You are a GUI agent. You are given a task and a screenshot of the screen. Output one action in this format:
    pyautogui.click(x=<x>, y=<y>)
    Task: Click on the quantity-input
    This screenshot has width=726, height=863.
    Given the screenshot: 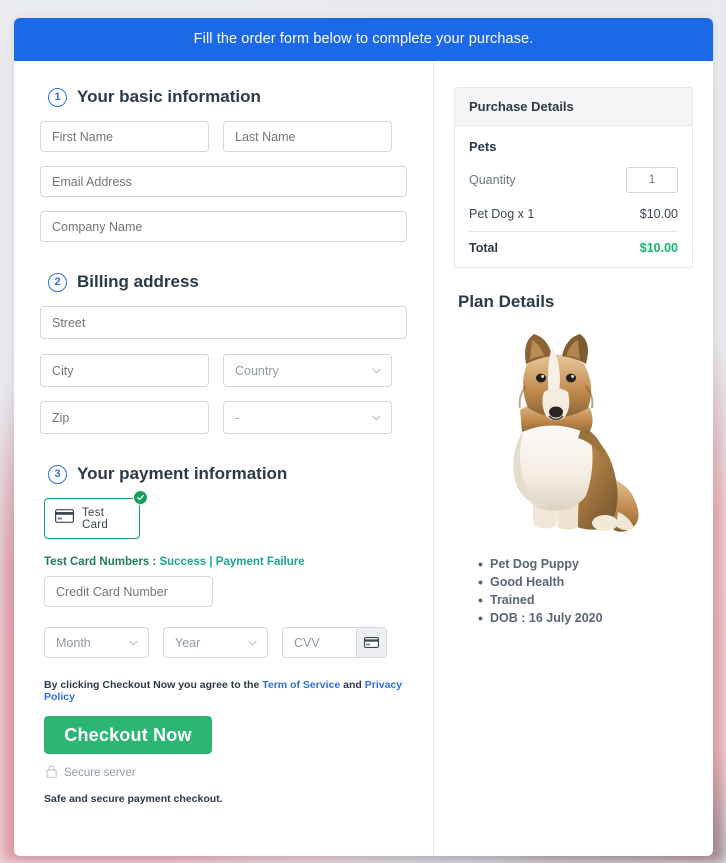 What is the action you would take?
    pyautogui.click(x=652, y=180)
    